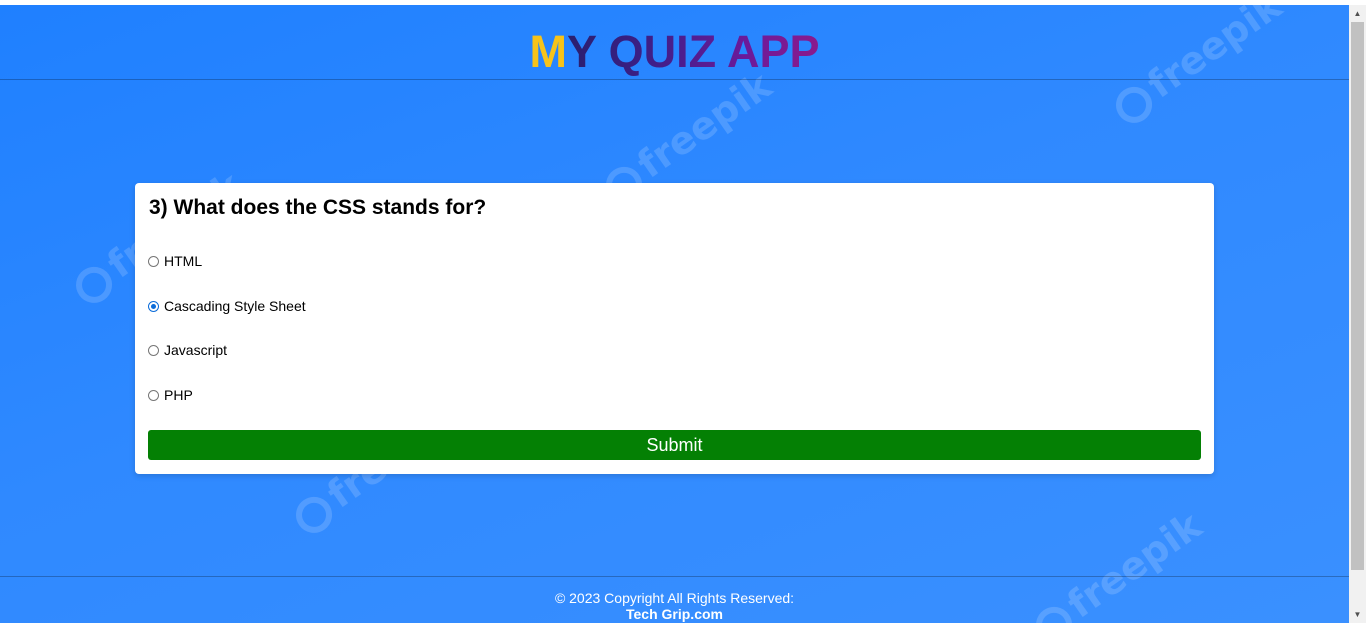  What do you see at coordinates (1357, 614) in the screenshot?
I see `scroll-down-arrow-icon: ▼` at bounding box center [1357, 614].